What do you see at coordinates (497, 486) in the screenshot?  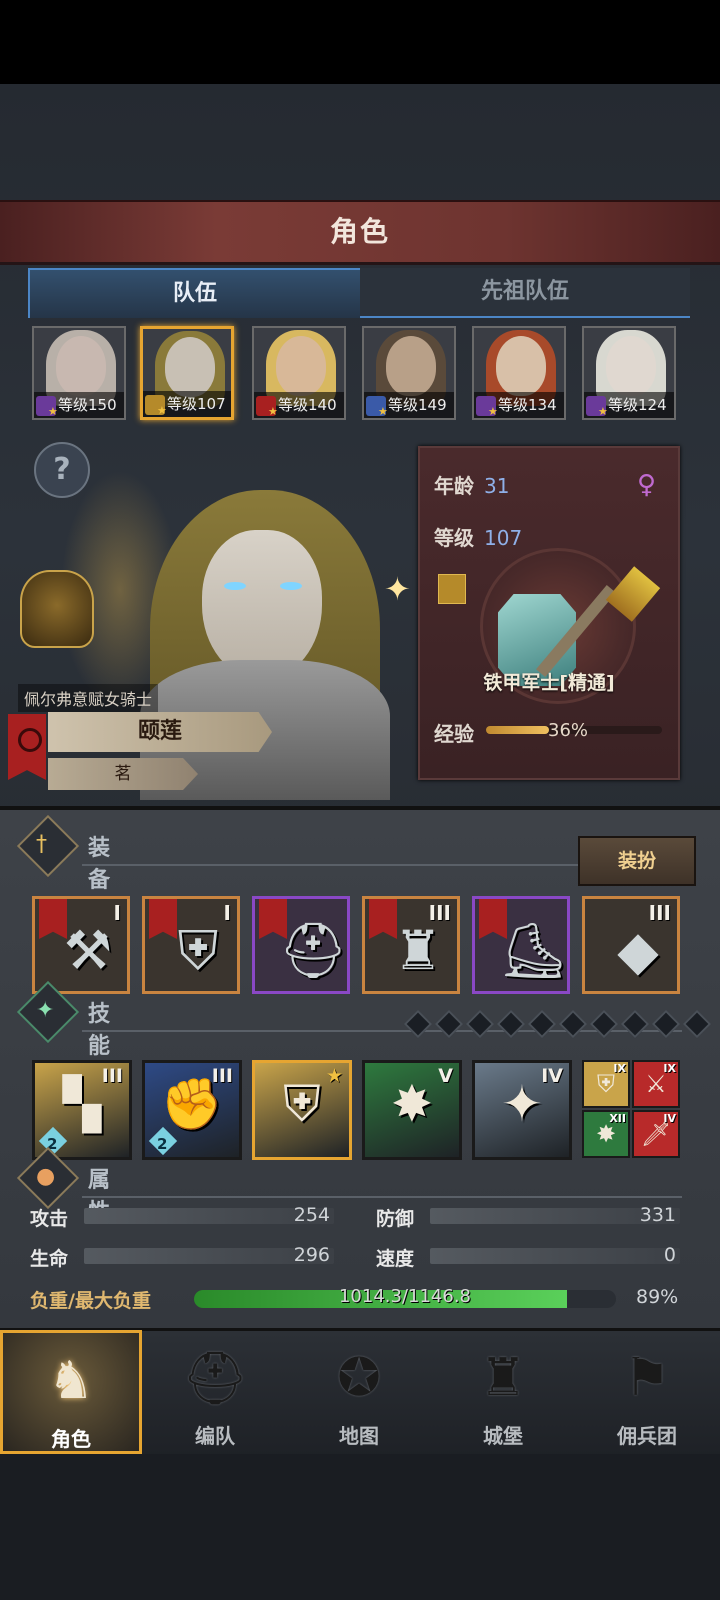 I see `age-value: 31` at bounding box center [497, 486].